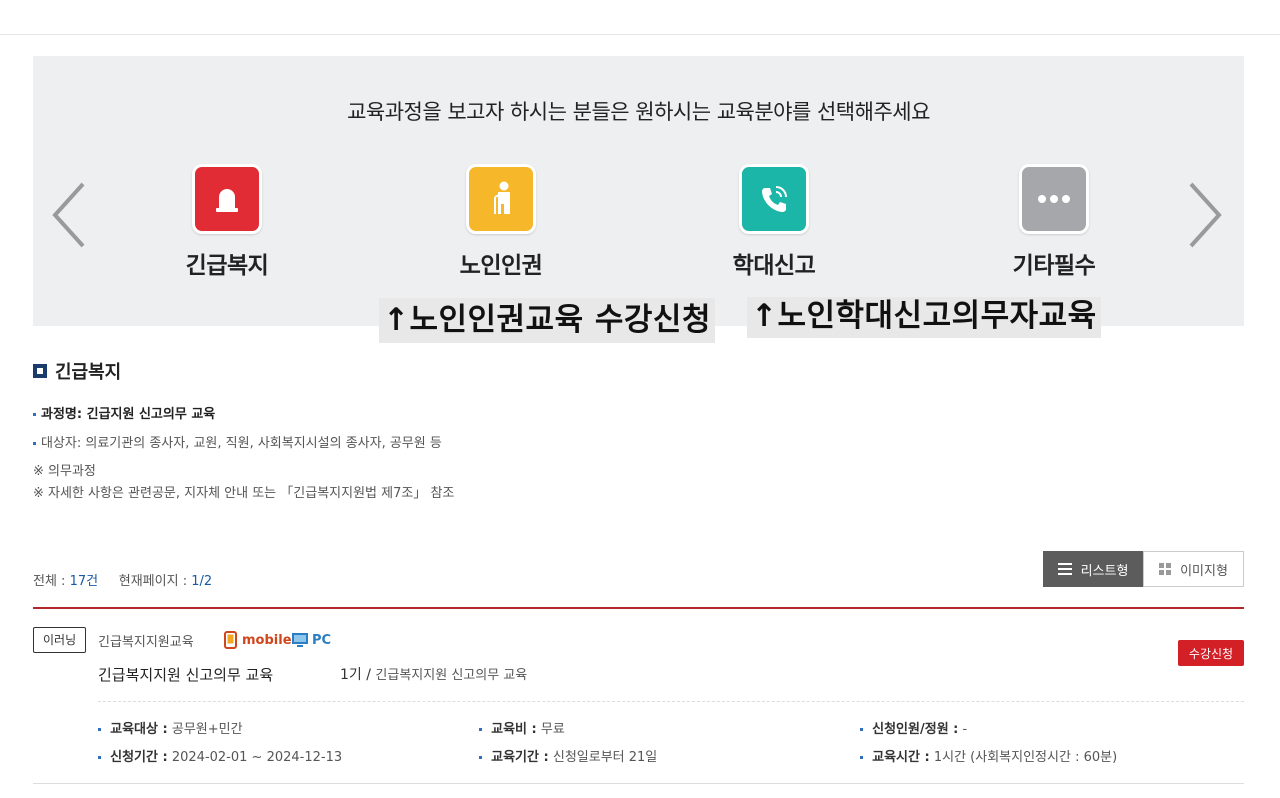 The height and width of the screenshot is (798, 1280). Describe the element at coordinates (1193, 569) in the screenshot. I see `image-view-button: 이미지형` at that location.